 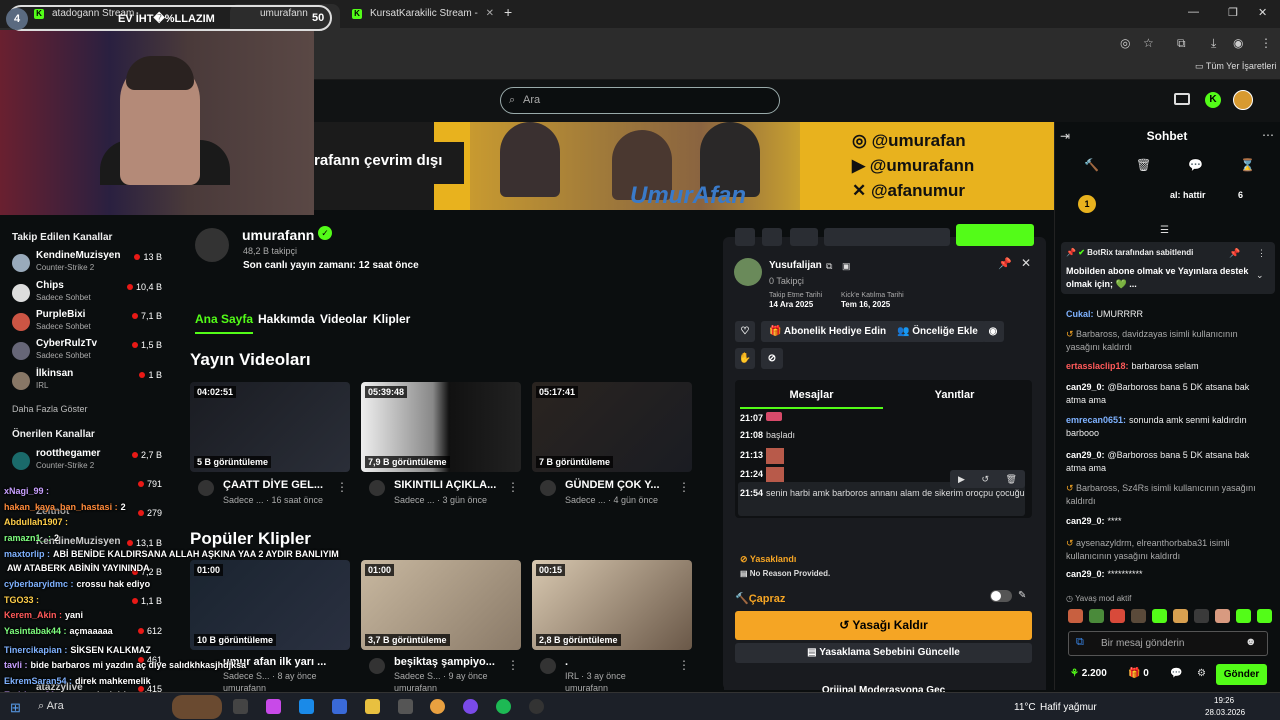 What do you see at coordinates (745, 237) in the screenshot?
I see `toolbar-button` at bounding box center [745, 237].